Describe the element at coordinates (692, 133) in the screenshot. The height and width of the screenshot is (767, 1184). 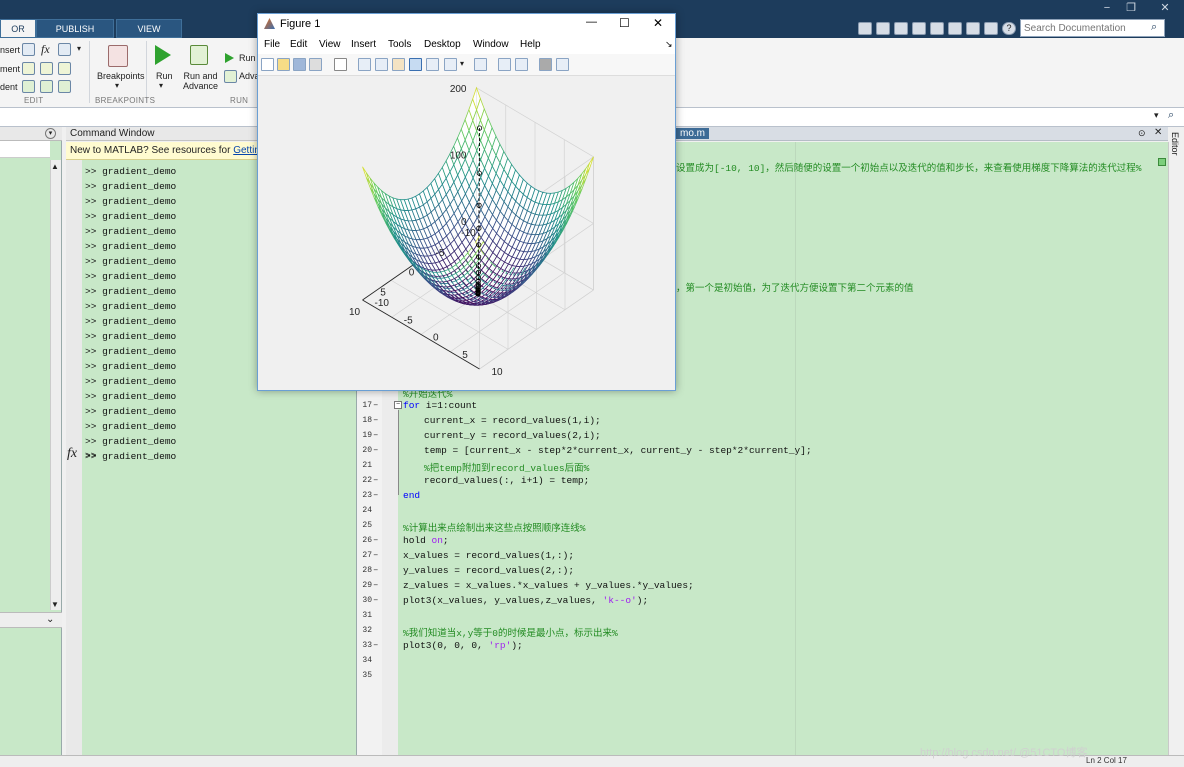
I see `editor-file-tab: mo.m` at that location.